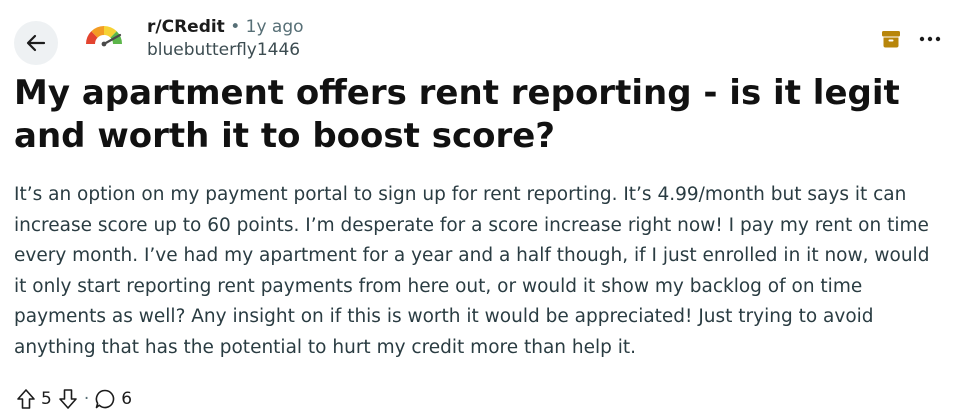 The height and width of the screenshot is (418, 955). I want to click on arrow-left-icon, so click(36, 43).